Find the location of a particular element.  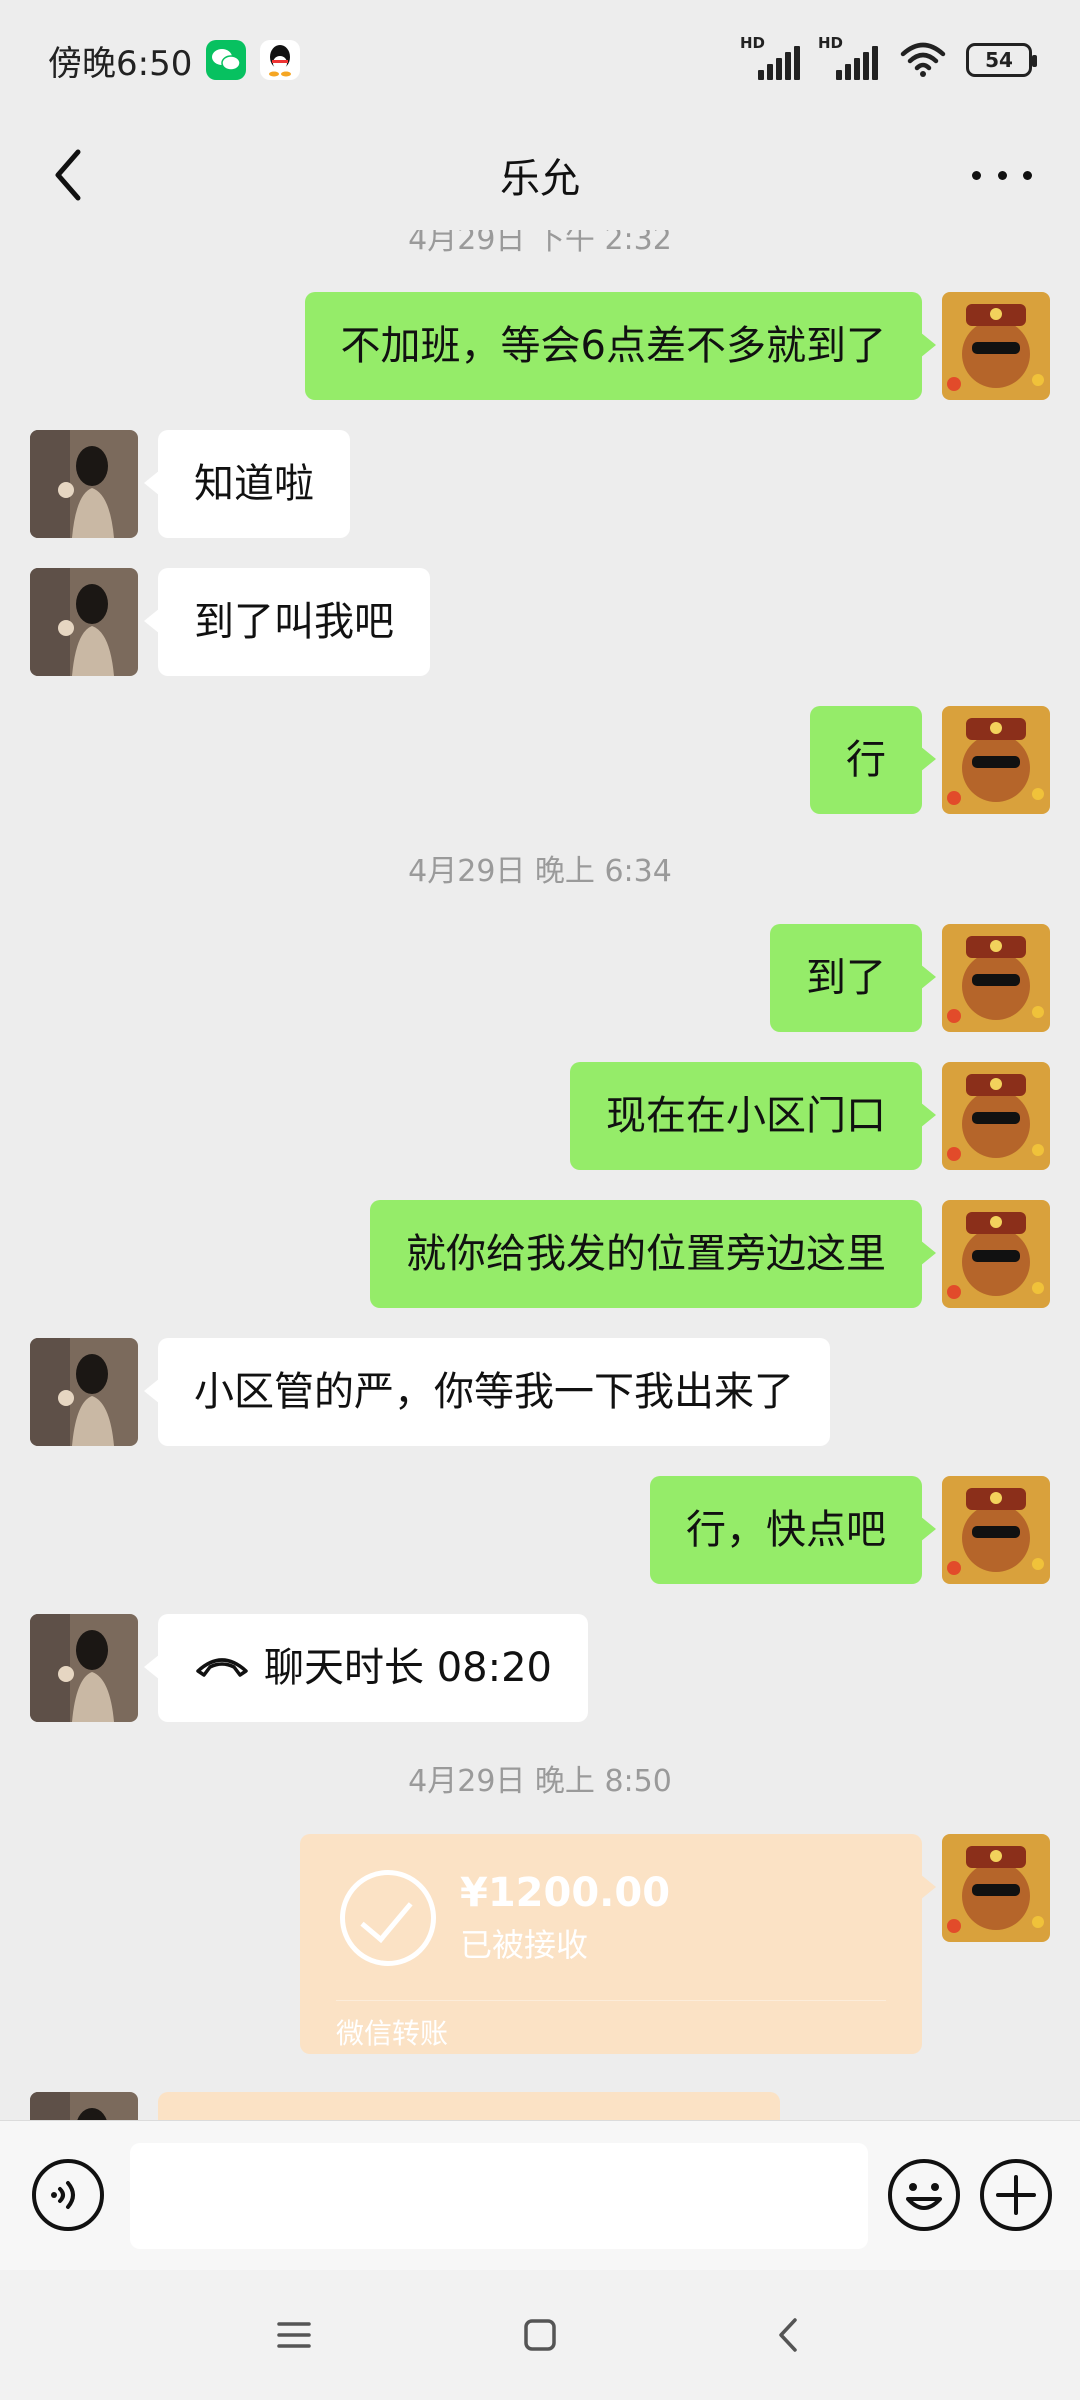

message-bubble-sent: 不加班，等会6点差不多就到了 is located at coordinates (620, 346).